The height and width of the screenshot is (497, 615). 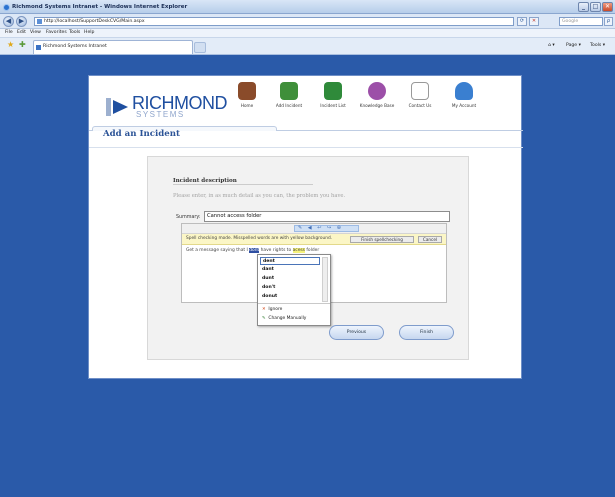 What do you see at coordinates (420, 91) in the screenshot?
I see `envelope-icon` at bounding box center [420, 91].